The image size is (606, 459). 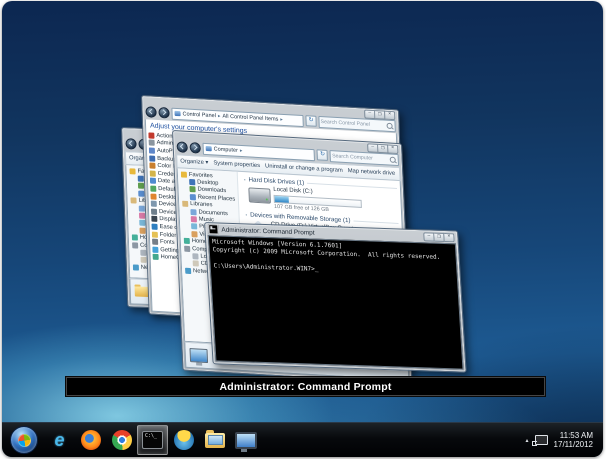 What do you see at coordinates (372, 172) in the screenshot?
I see `map-network-drive-button: Map network drive` at bounding box center [372, 172].